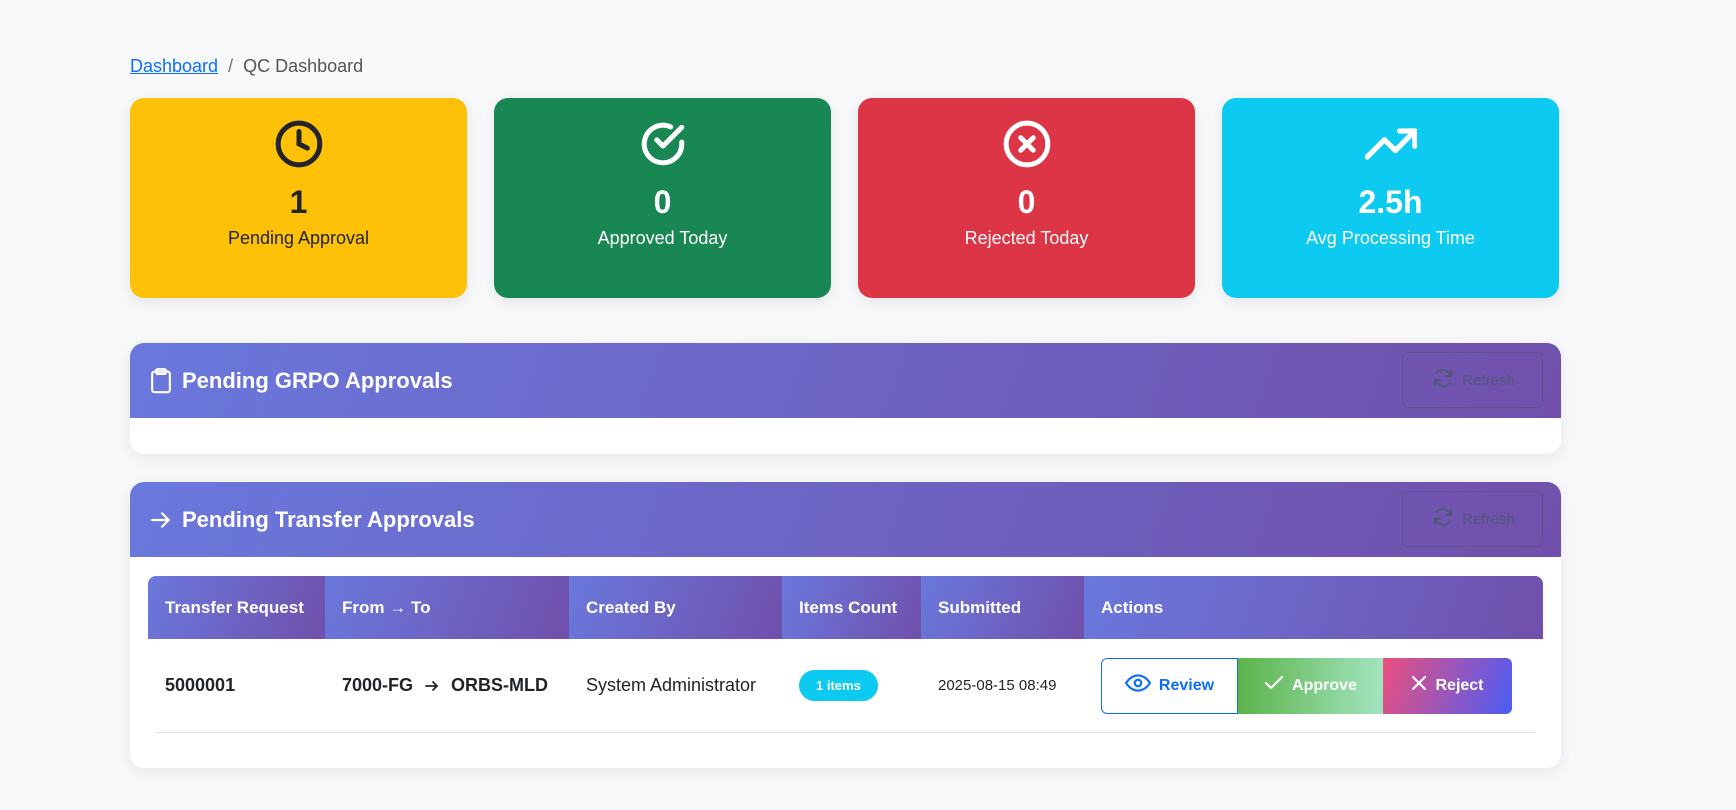 Image resolution: width=1736 pixels, height=810 pixels. What do you see at coordinates (851, 607) in the screenshot?
I see `column-header: Items Count` at bounding box center [851, 607].